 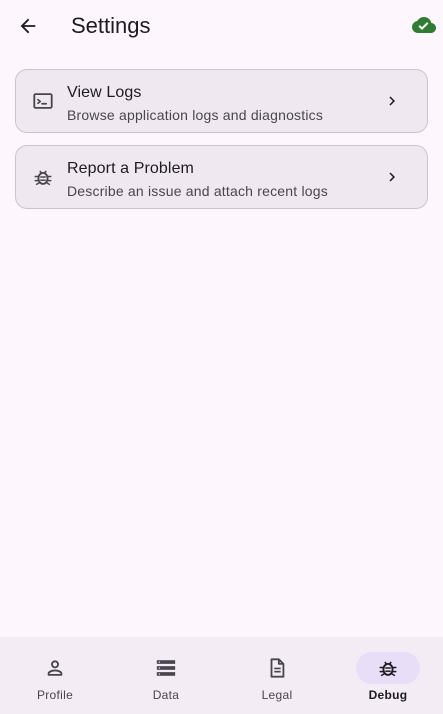 I want to click on tile-subtitle: Describe an issue and attach recent logs, so click(x=197, y=191).